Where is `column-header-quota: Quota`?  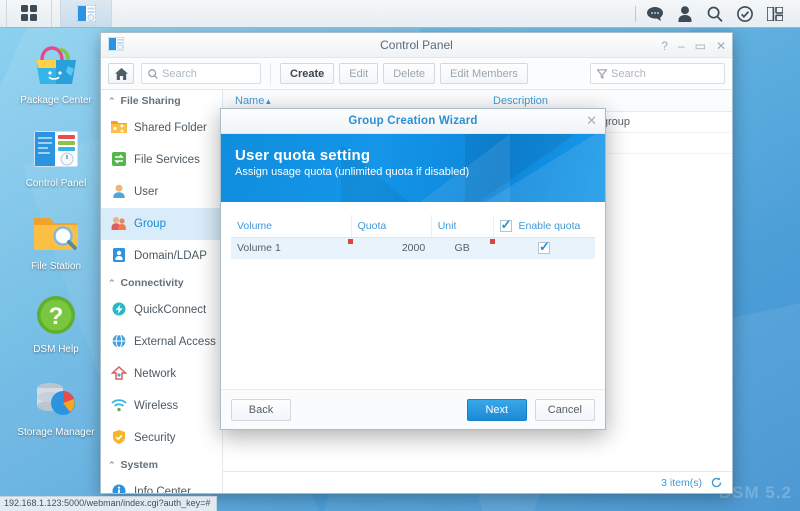
column-header-quota: Quota is located at coordinates (391, 226).